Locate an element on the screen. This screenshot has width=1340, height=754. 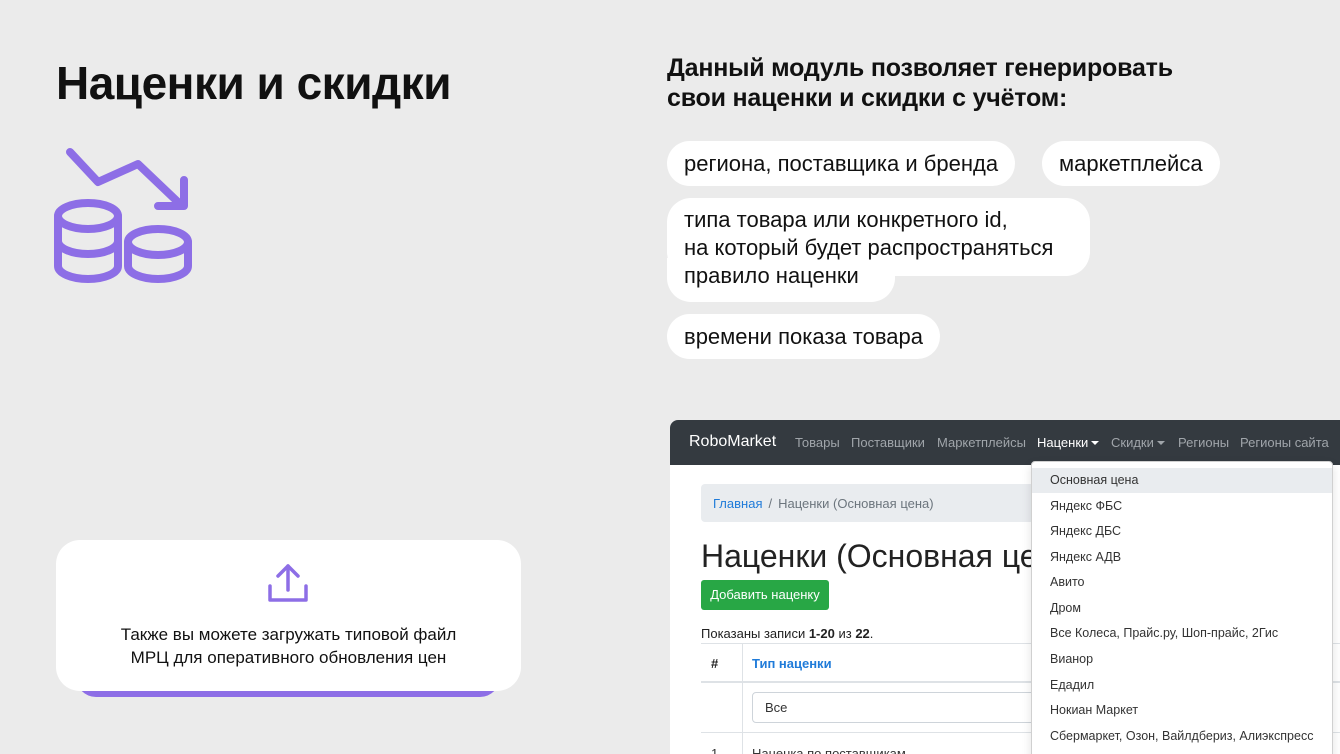
bubble-marketplace: маркетплейса is located at coordinates (1131, 163).